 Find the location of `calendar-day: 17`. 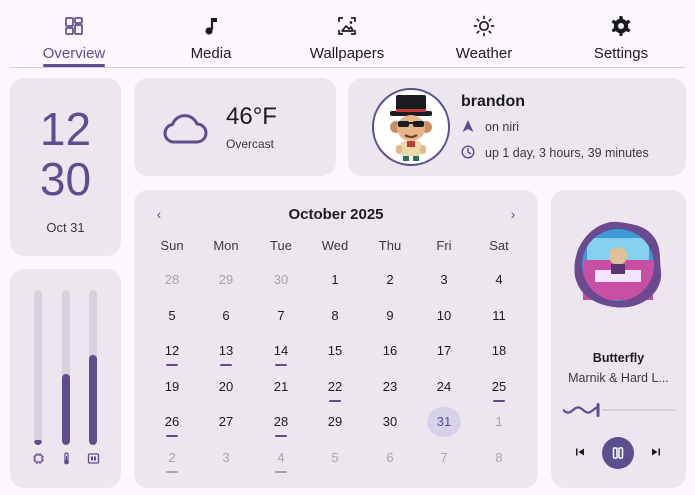

calendar-day: 17 is located at coordinates (444, 351).